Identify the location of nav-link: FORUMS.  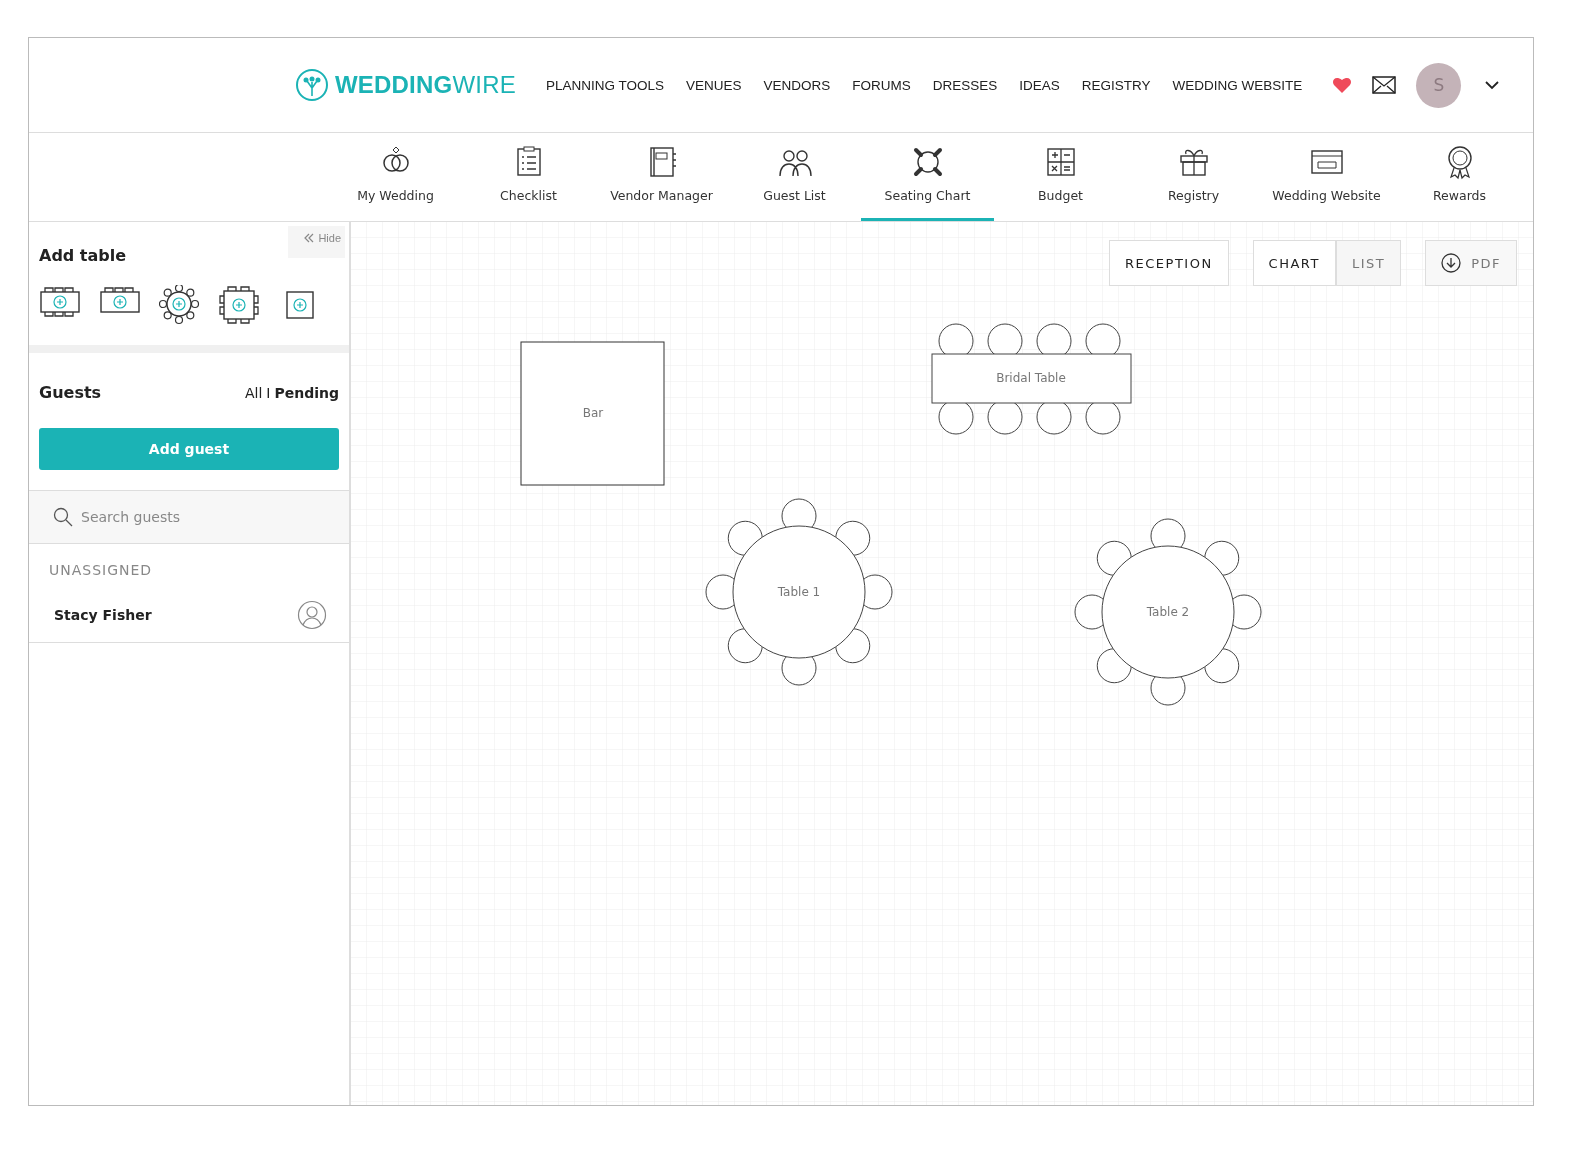
(881, 85).